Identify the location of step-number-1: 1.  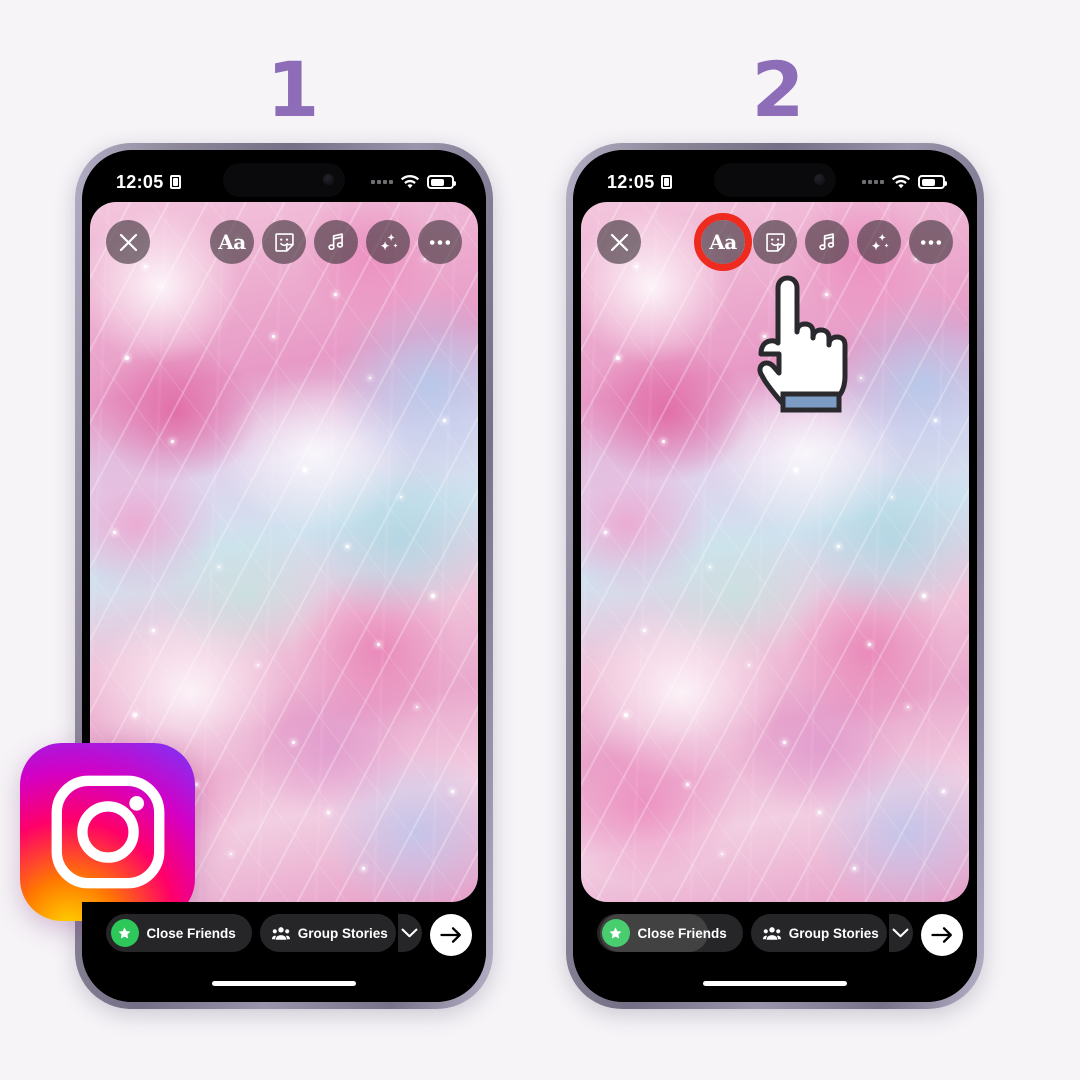
(293, 89).